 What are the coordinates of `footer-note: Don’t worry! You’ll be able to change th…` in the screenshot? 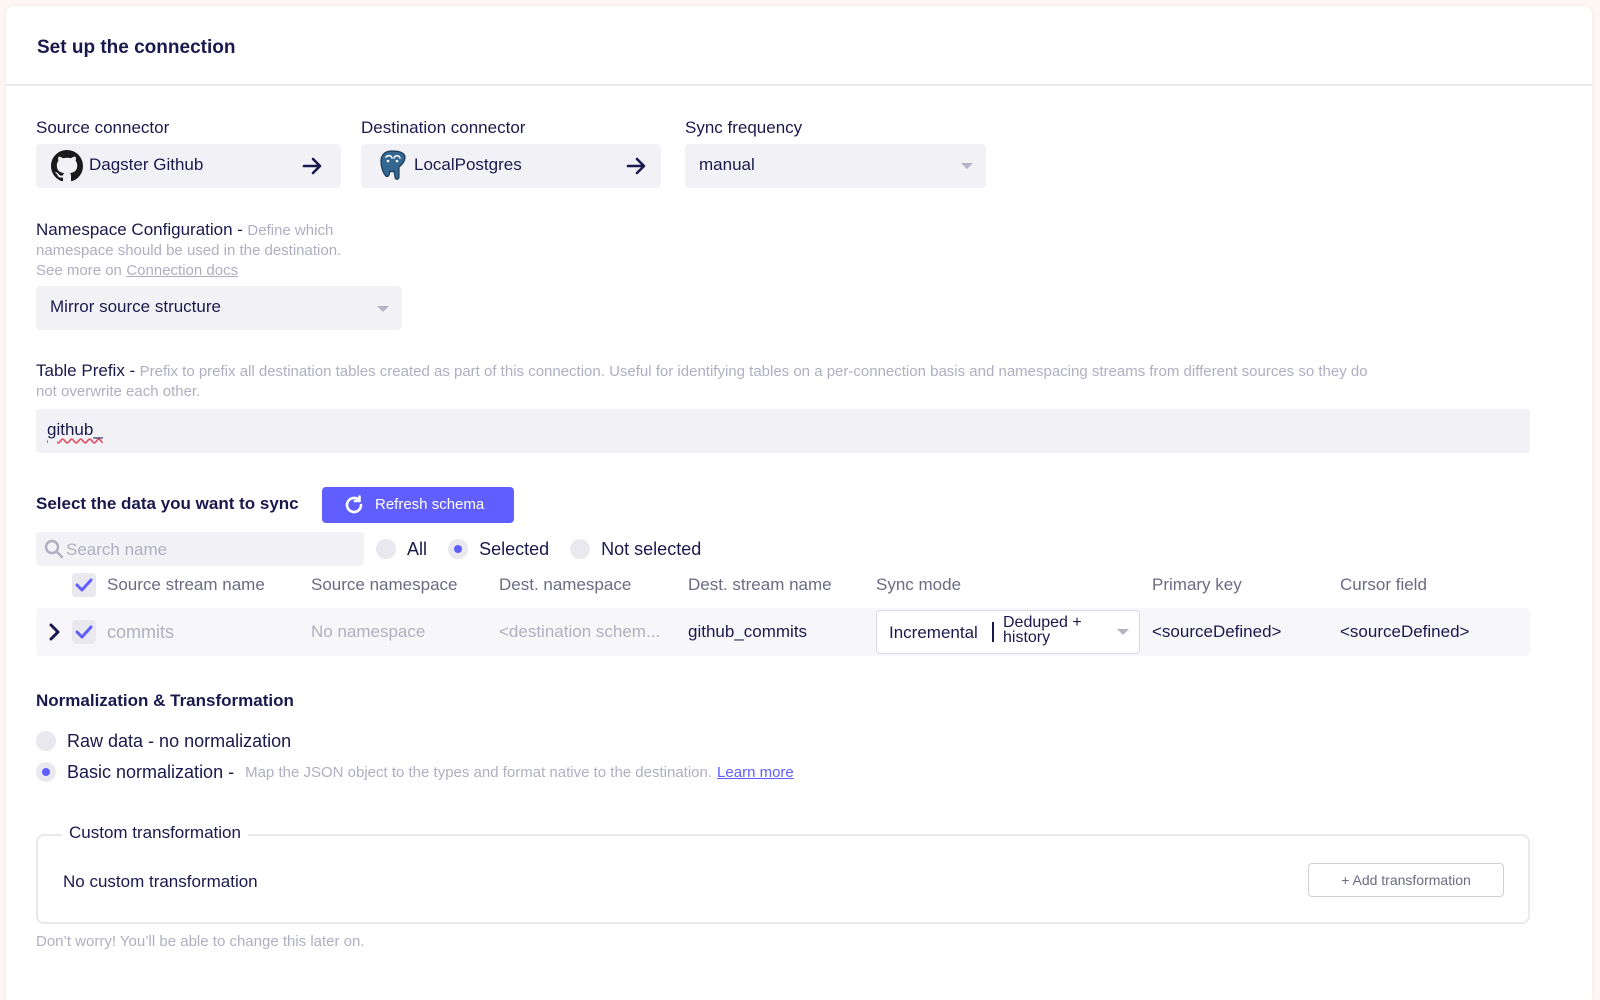 It's located at (200, 941).